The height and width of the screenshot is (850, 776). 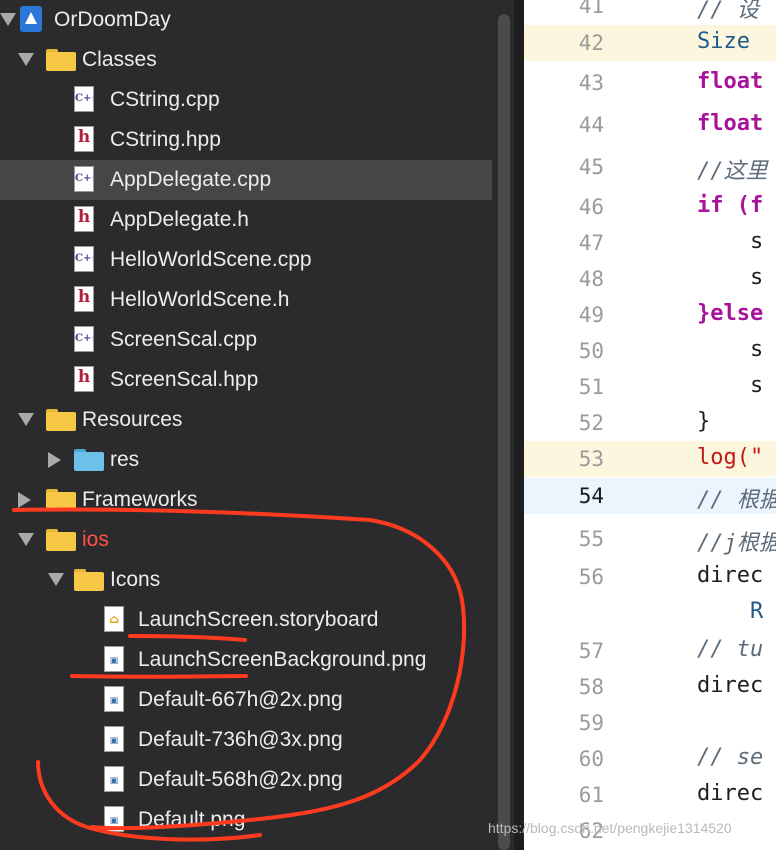 I want to click on code-text: R, so click(x=730, y=611).